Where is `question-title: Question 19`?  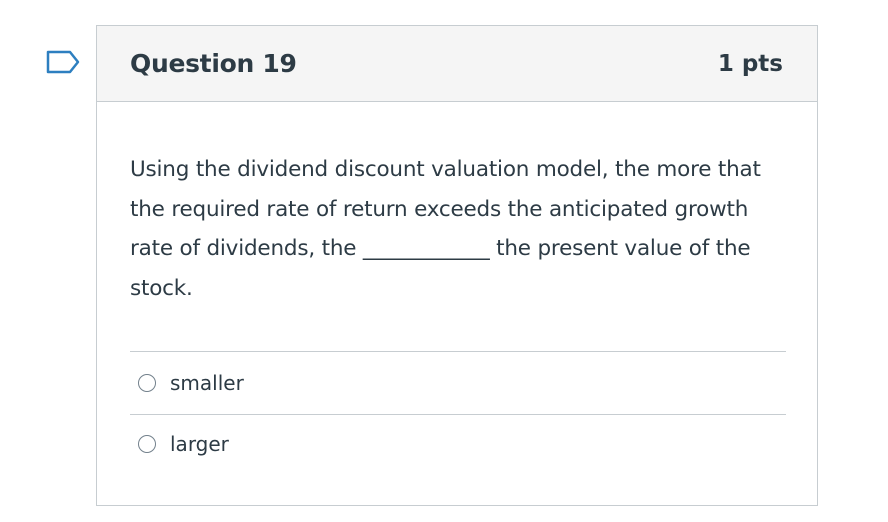 question-title: Question 19 is located at coordinates (213, 63).